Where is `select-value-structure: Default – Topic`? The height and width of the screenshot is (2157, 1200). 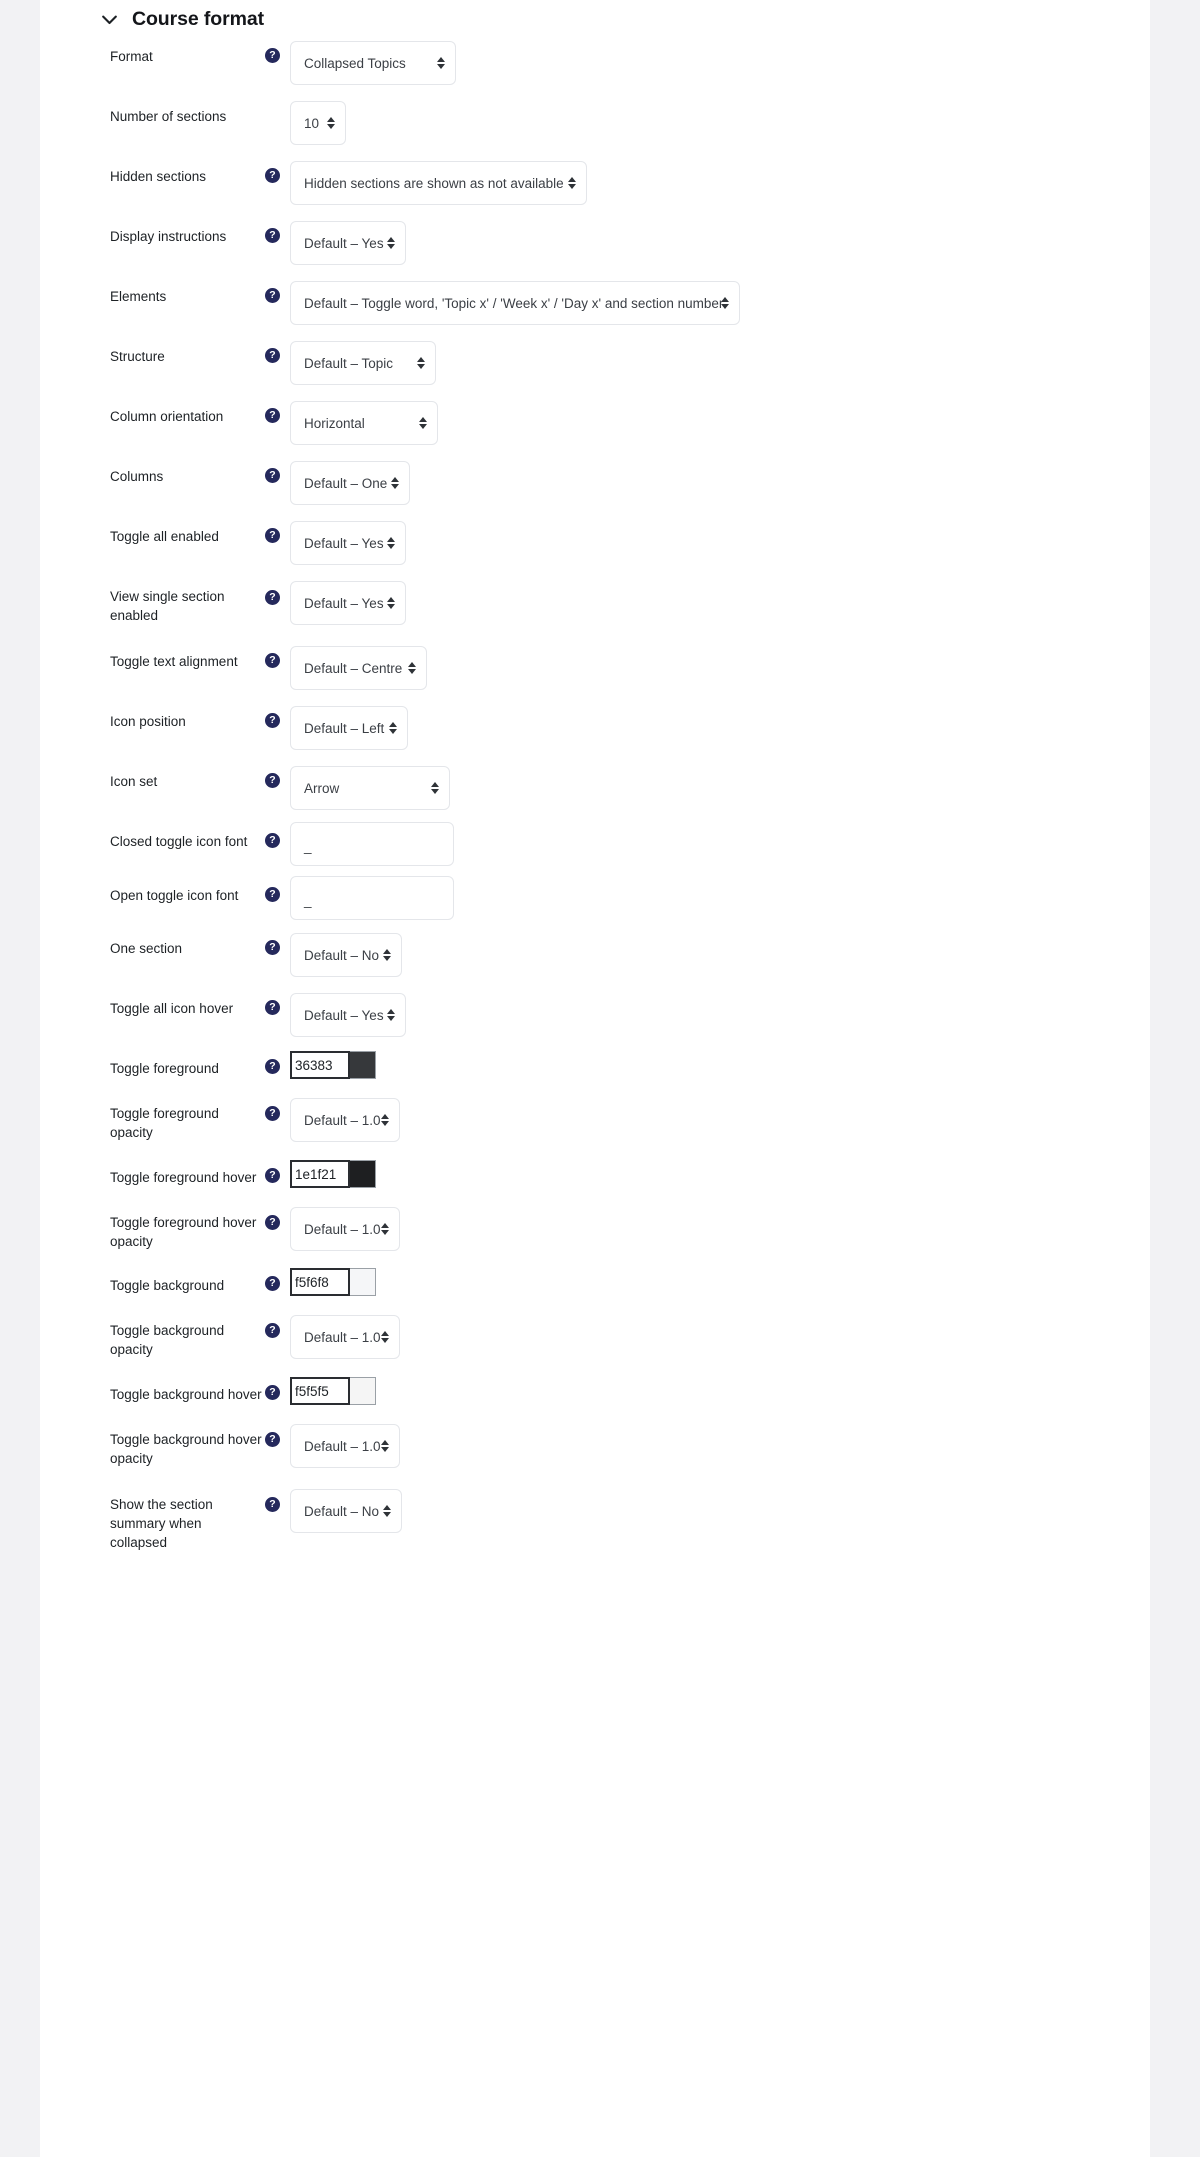 select-value-structure: Default – Topic is located at coordinates (349, 363).